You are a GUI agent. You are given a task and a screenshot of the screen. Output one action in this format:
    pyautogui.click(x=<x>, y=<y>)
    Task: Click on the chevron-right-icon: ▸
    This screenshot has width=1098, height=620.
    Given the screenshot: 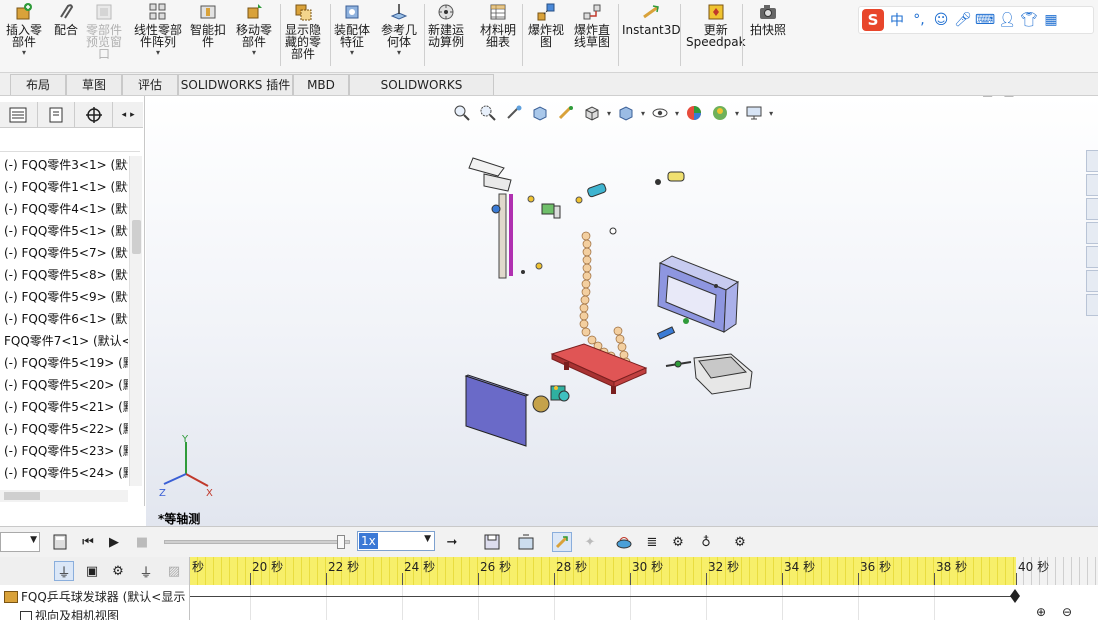 What is the action you would take?
    pyautogui.click(x=132, y=115)
    